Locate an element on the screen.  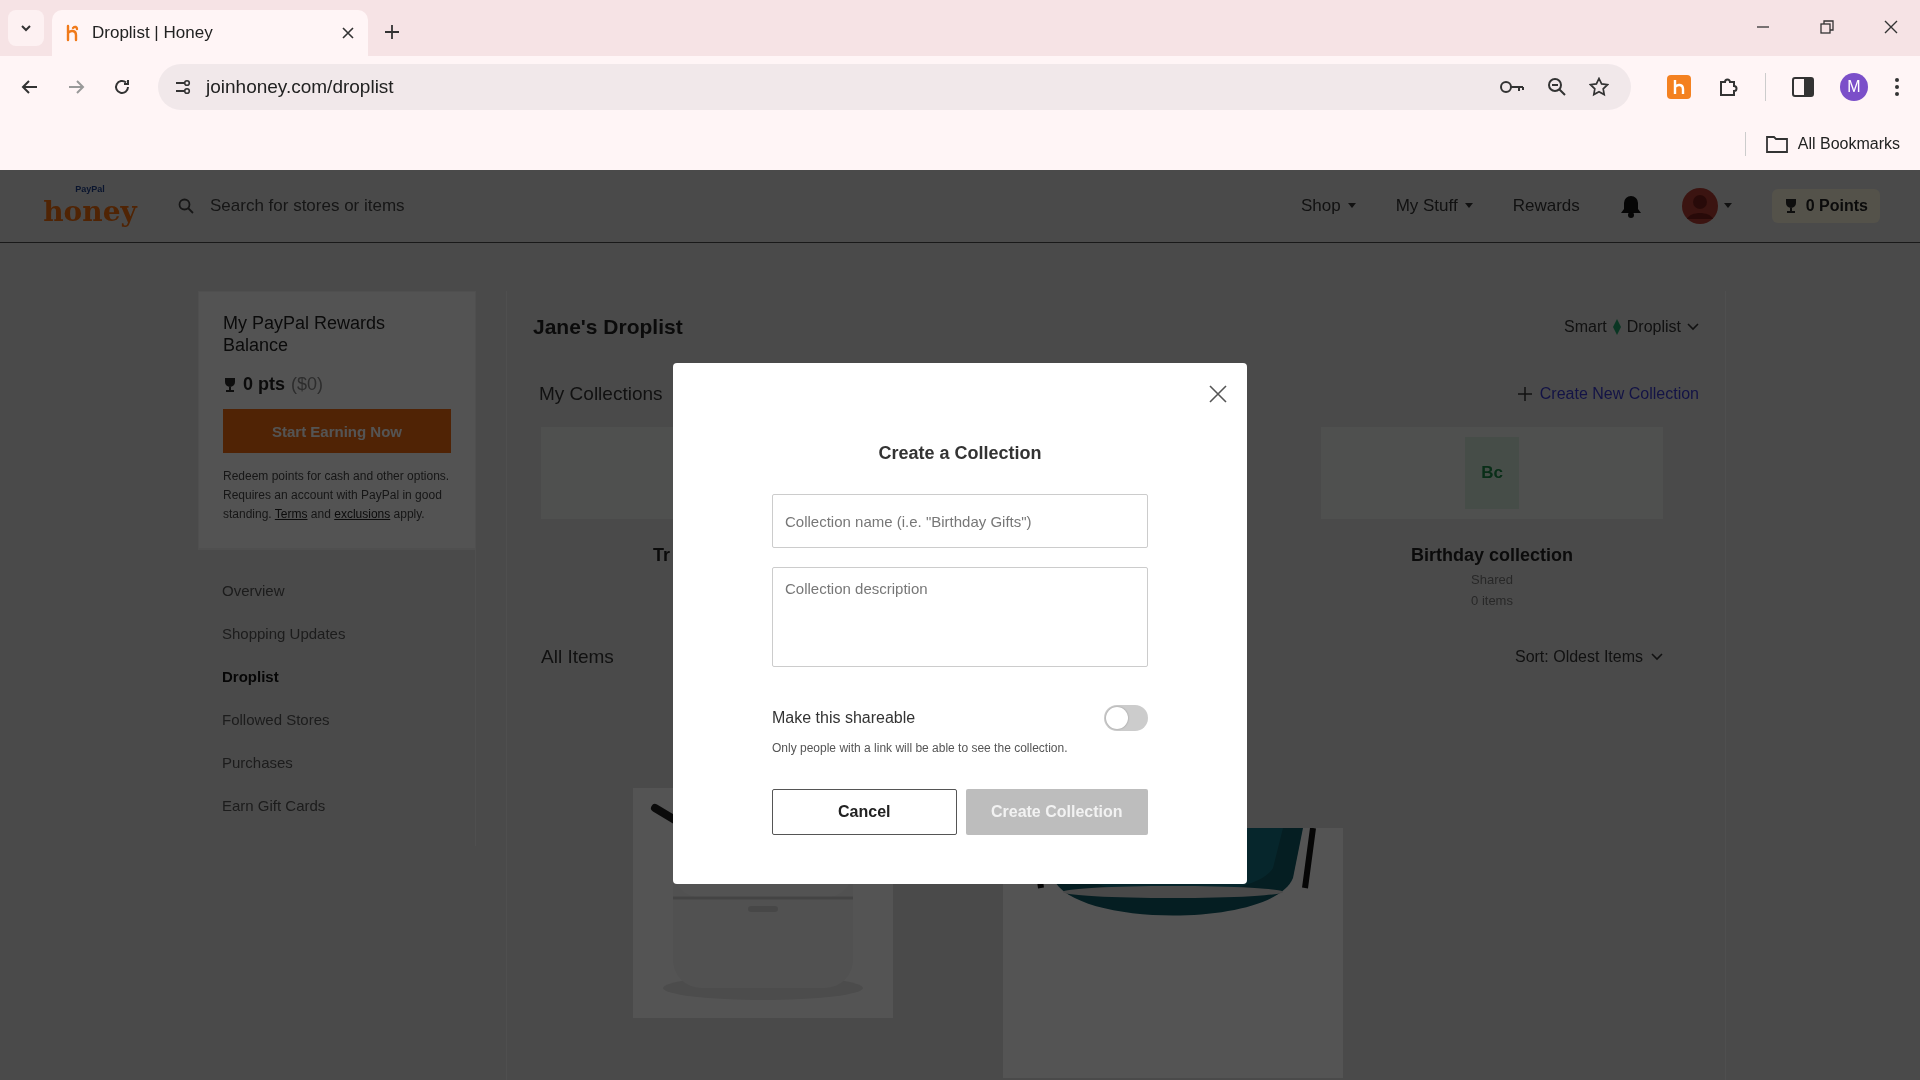
side-panel-icon is located at coordinates (1803, 87).